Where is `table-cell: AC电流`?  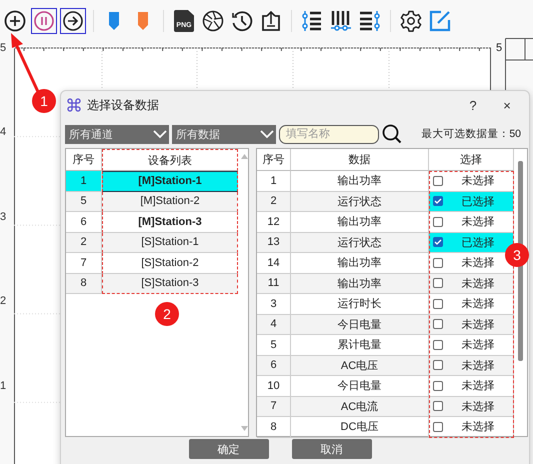 table-cell: AC电流 is located at coordinates (360, 406).